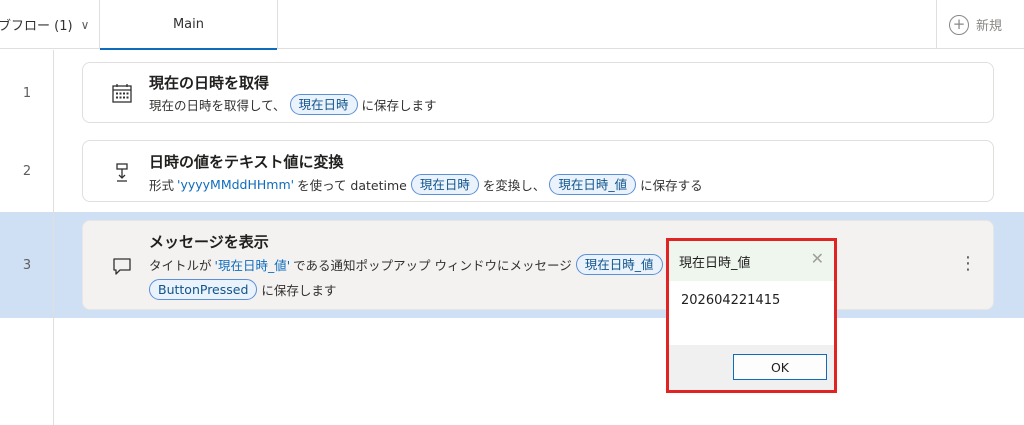 The image size is (1024, 425). What do you see at coordinates (512, 25) in the screenshot?
I see `tab-bar: ブフロー (1) ∨ Main + 新規` at bounding box center [512, 25].